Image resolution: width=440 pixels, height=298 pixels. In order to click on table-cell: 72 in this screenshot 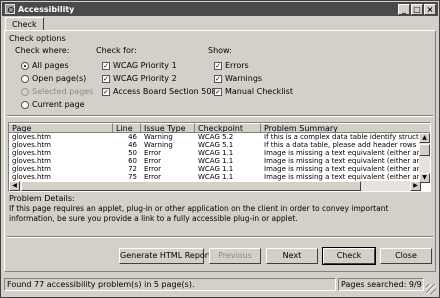, I will do `click(132, 169)`.